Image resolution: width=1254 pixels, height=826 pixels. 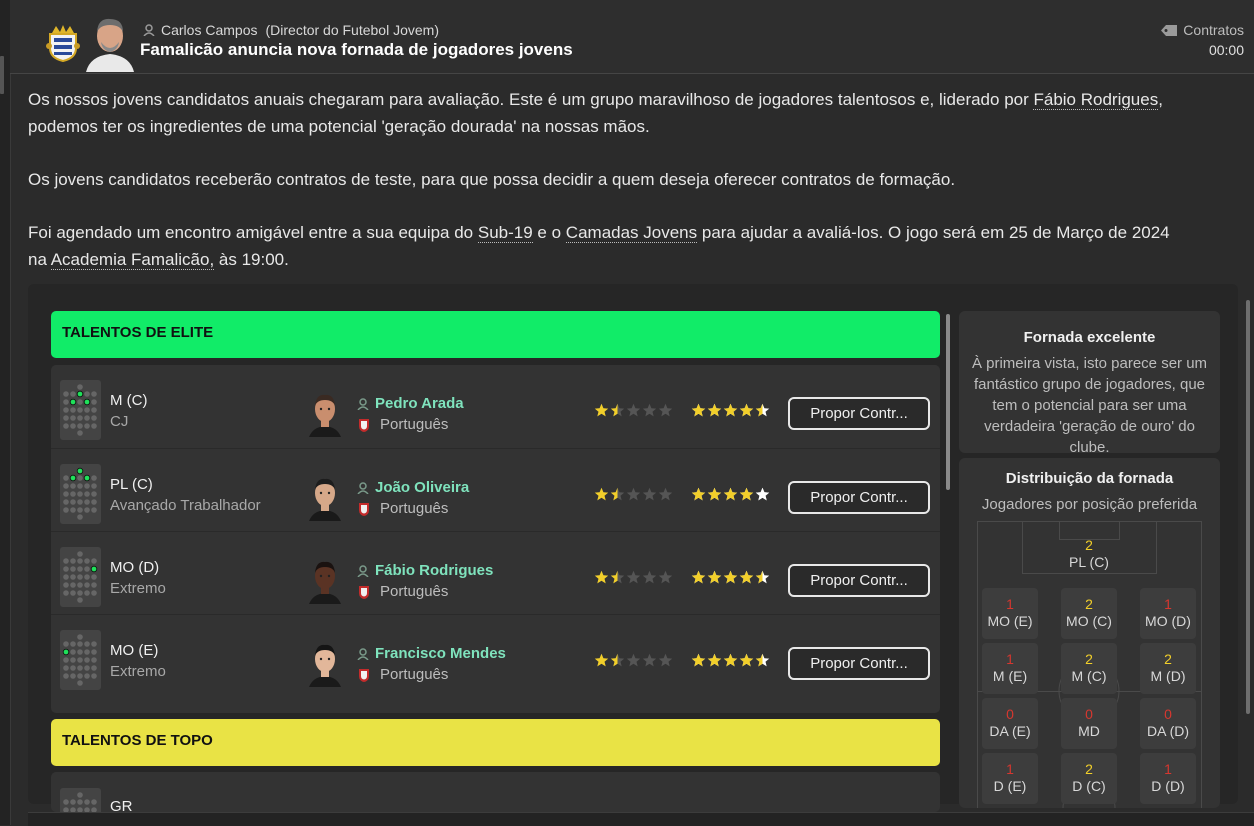 I want to click on position-cell: 1 MO (E), so click(x=1010, y=613).